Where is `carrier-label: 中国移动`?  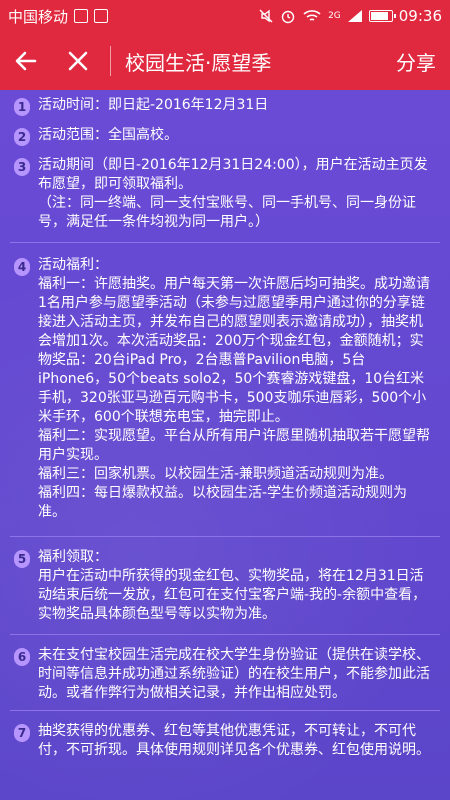
carrier-label: 中国移动 is located at coordinates (38, 16).